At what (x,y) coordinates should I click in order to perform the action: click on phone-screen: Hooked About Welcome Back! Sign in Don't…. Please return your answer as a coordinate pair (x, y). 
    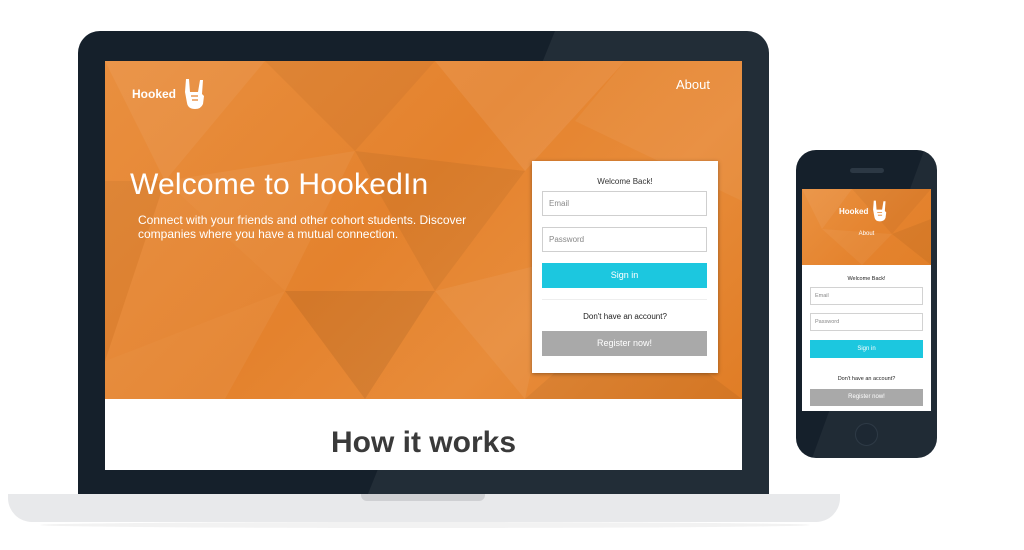
    Looking at the image, I should click on (866, 300).